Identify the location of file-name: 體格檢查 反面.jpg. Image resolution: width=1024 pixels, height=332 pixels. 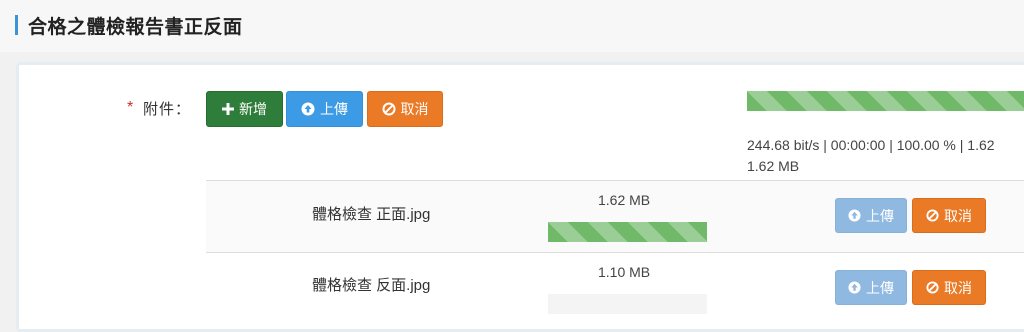
(371, 285).